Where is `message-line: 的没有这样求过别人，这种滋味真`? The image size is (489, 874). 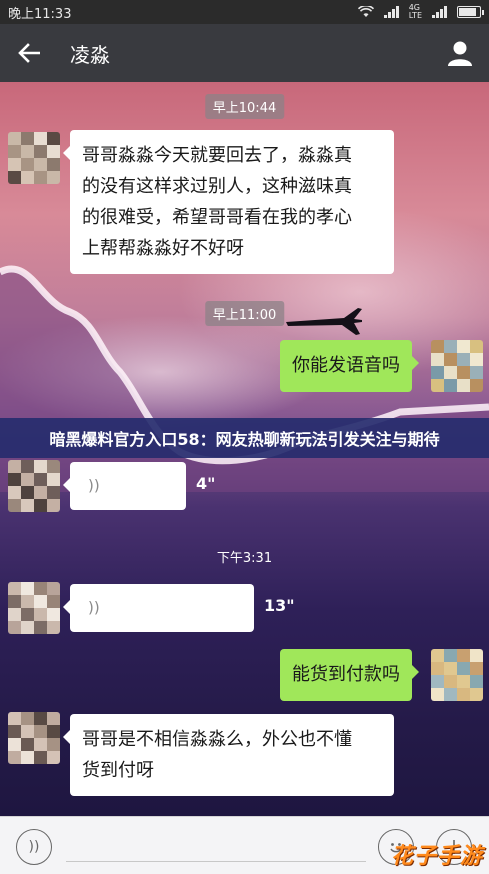 message-line: 的没有这样求过别人，这种滋味真 is located at coordinates (217, 186).